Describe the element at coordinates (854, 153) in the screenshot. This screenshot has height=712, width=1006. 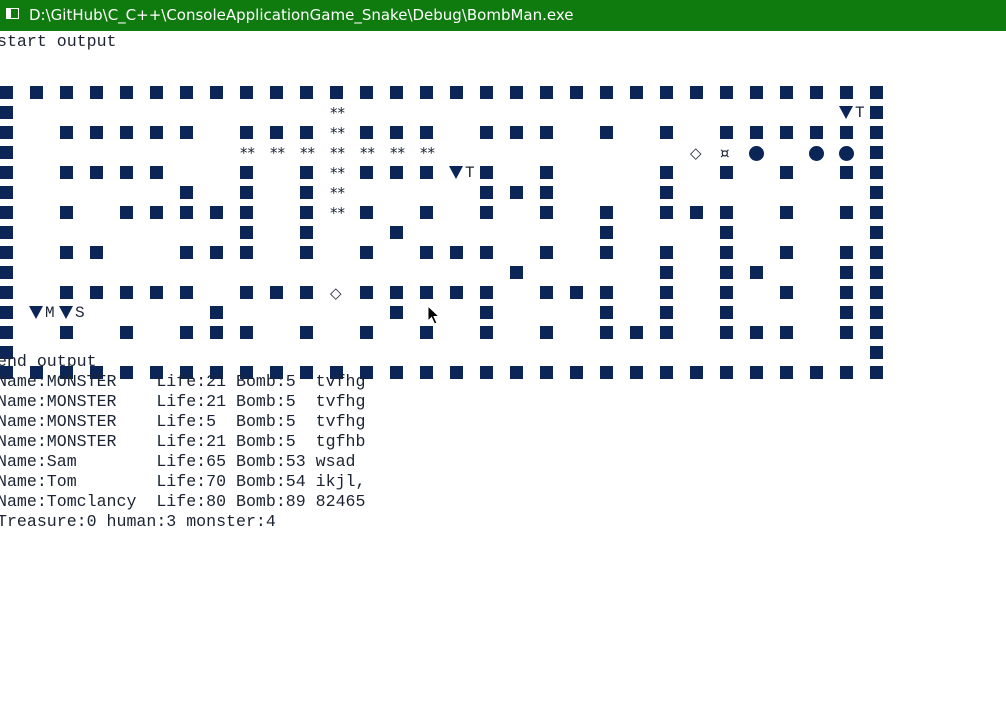
I see `bomb-icon` at that location.